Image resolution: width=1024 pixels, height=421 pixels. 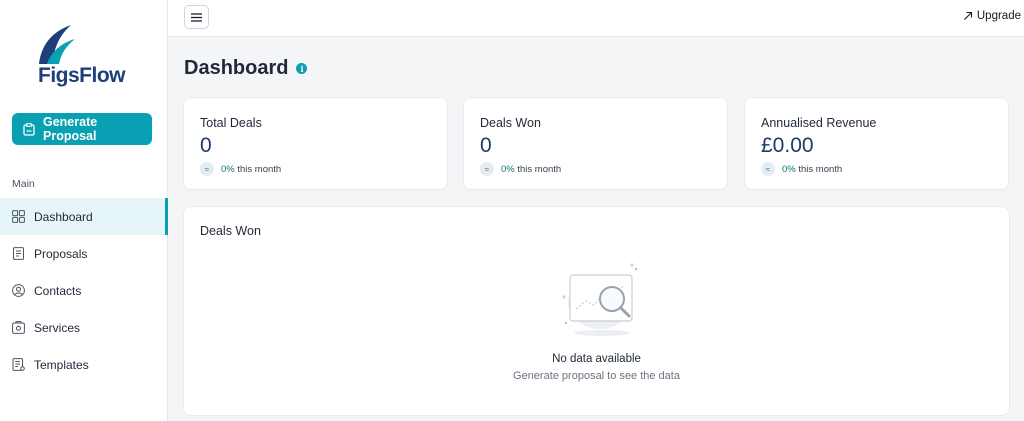 What do you see at coordinates (967, 15) in the screenshot?
I see `arrow-up-right-icon` at bounding box center [967, 15].